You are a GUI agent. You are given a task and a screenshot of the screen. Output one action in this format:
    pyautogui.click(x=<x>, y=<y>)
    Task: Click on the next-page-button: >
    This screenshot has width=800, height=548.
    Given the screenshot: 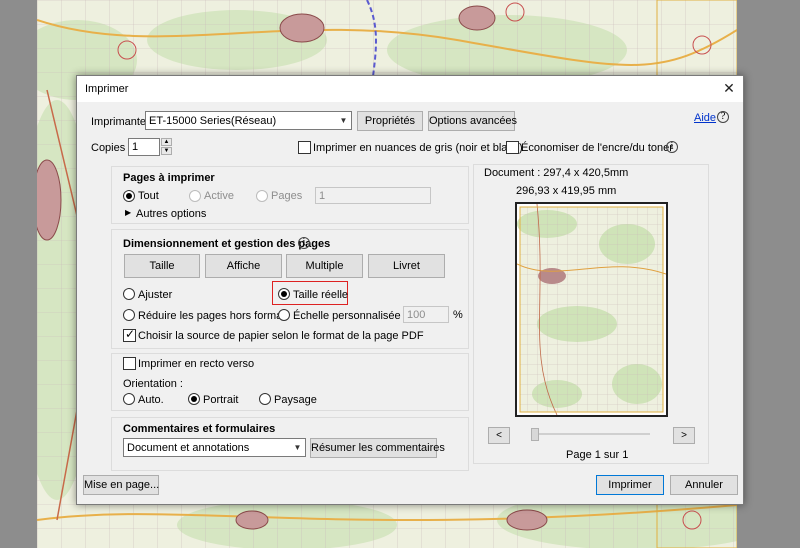 What is the action you would take?
    pyautogui.click(x=684, y=435)
    